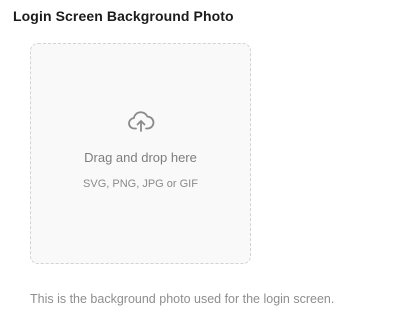 The width and height of the screenshot is (397, 331). Describe the element at coordinates (140, 184) in the screenshot. I see `dropzone-formats: SVG, PNG, JPG or GIF` at that location.